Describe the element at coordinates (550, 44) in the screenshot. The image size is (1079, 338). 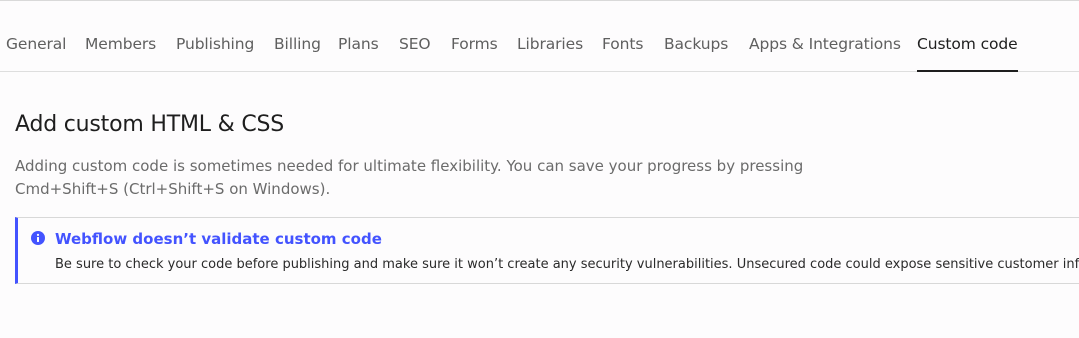
I see `tab-libraries: Libraries` at that location.